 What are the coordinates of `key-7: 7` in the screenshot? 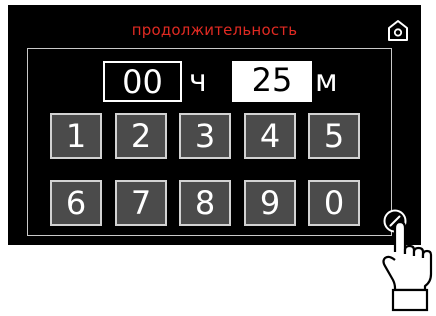 It's located at (141, 203).